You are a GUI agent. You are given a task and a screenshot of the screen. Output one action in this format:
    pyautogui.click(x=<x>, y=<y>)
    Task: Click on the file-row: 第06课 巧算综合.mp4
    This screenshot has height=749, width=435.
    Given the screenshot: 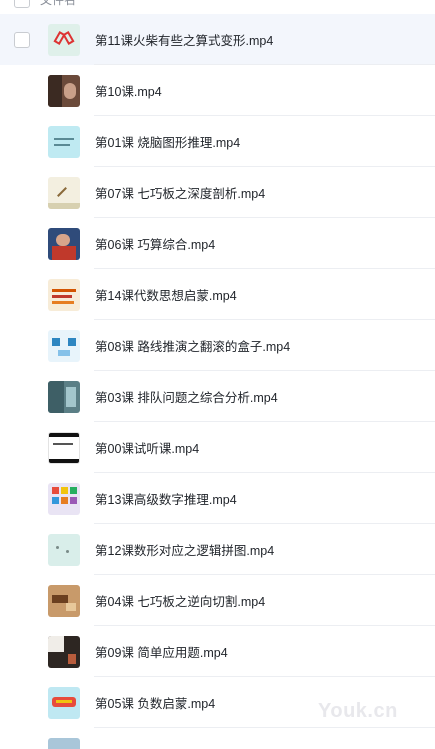 What is the action you would take?
    pyautogui.click(x=217, y=243)
    